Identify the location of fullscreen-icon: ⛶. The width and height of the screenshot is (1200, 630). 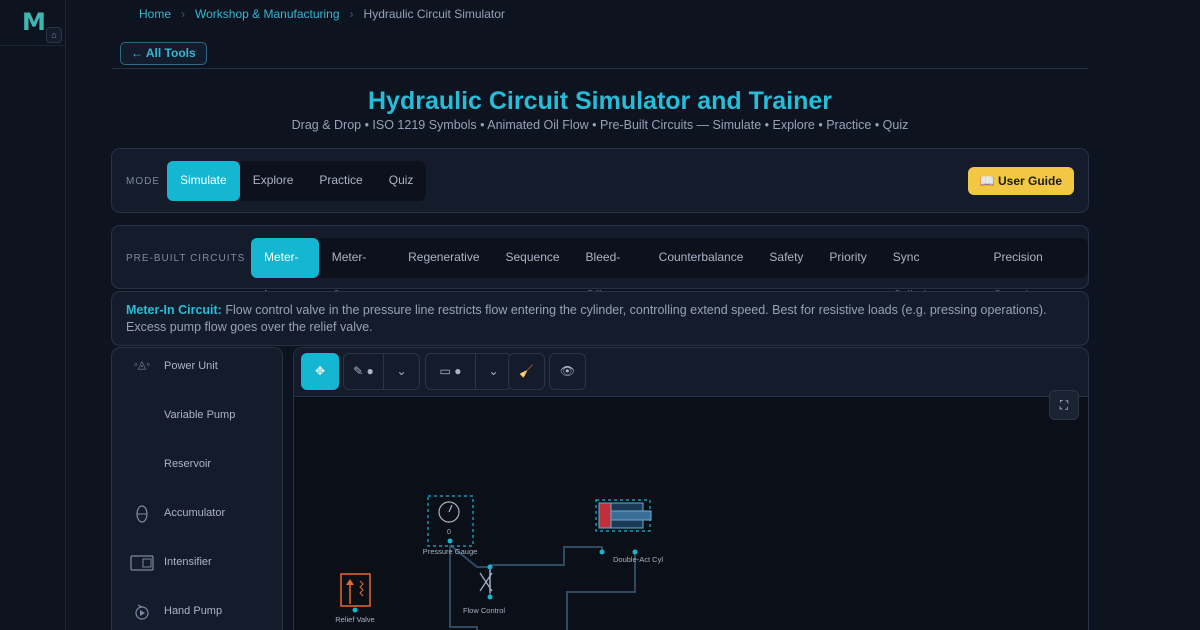
(1064, 405).